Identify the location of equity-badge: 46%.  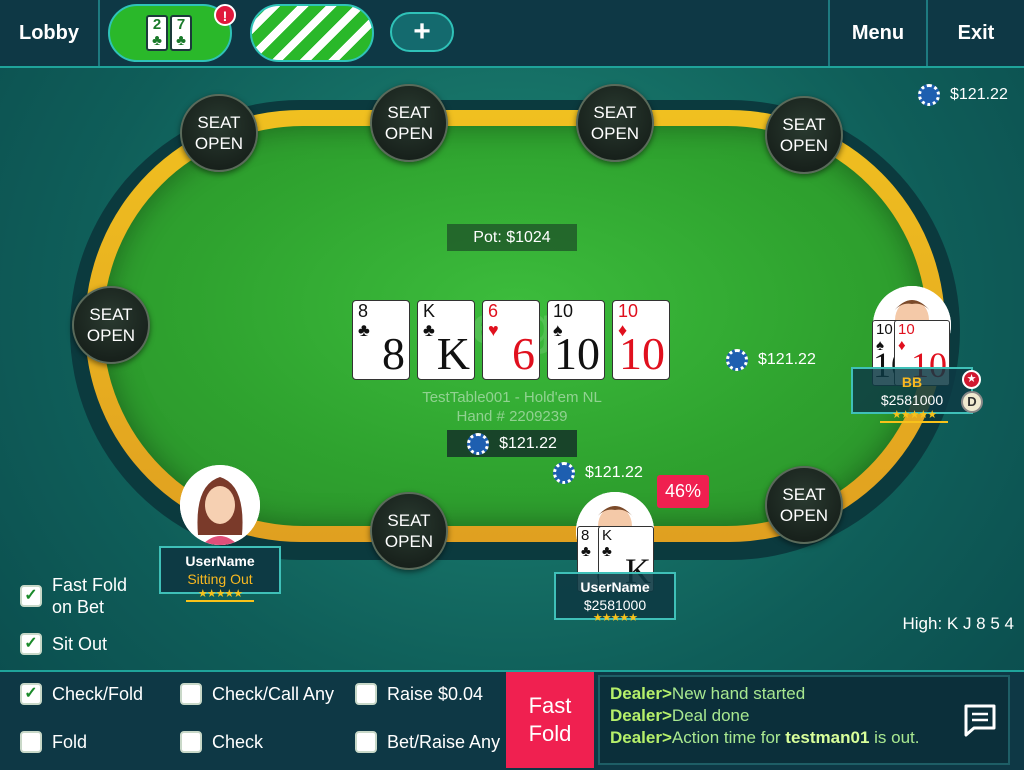
(683, 491).